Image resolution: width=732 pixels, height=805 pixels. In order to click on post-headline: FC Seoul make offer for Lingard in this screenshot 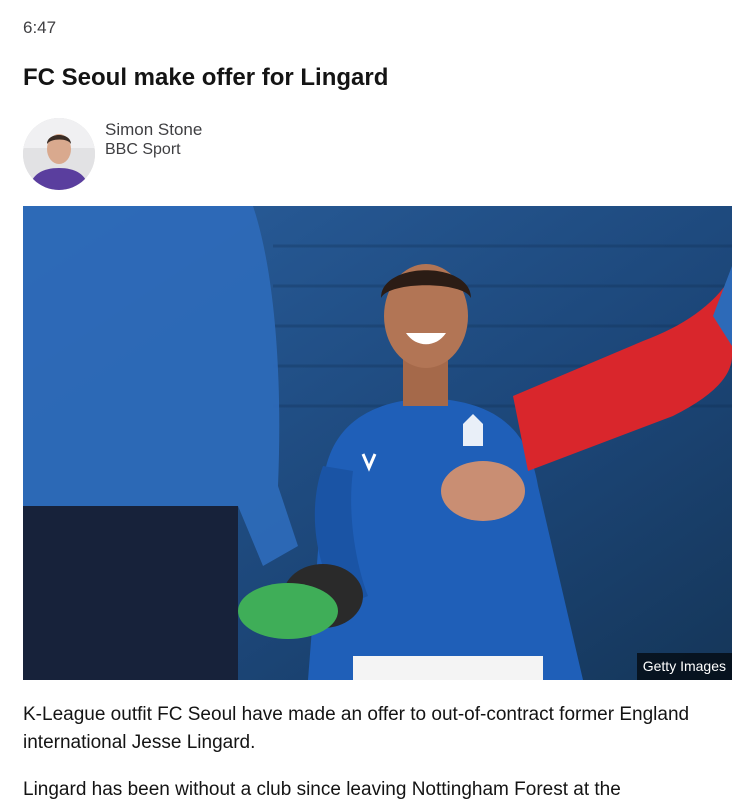, I will do `click(206, 77)`.